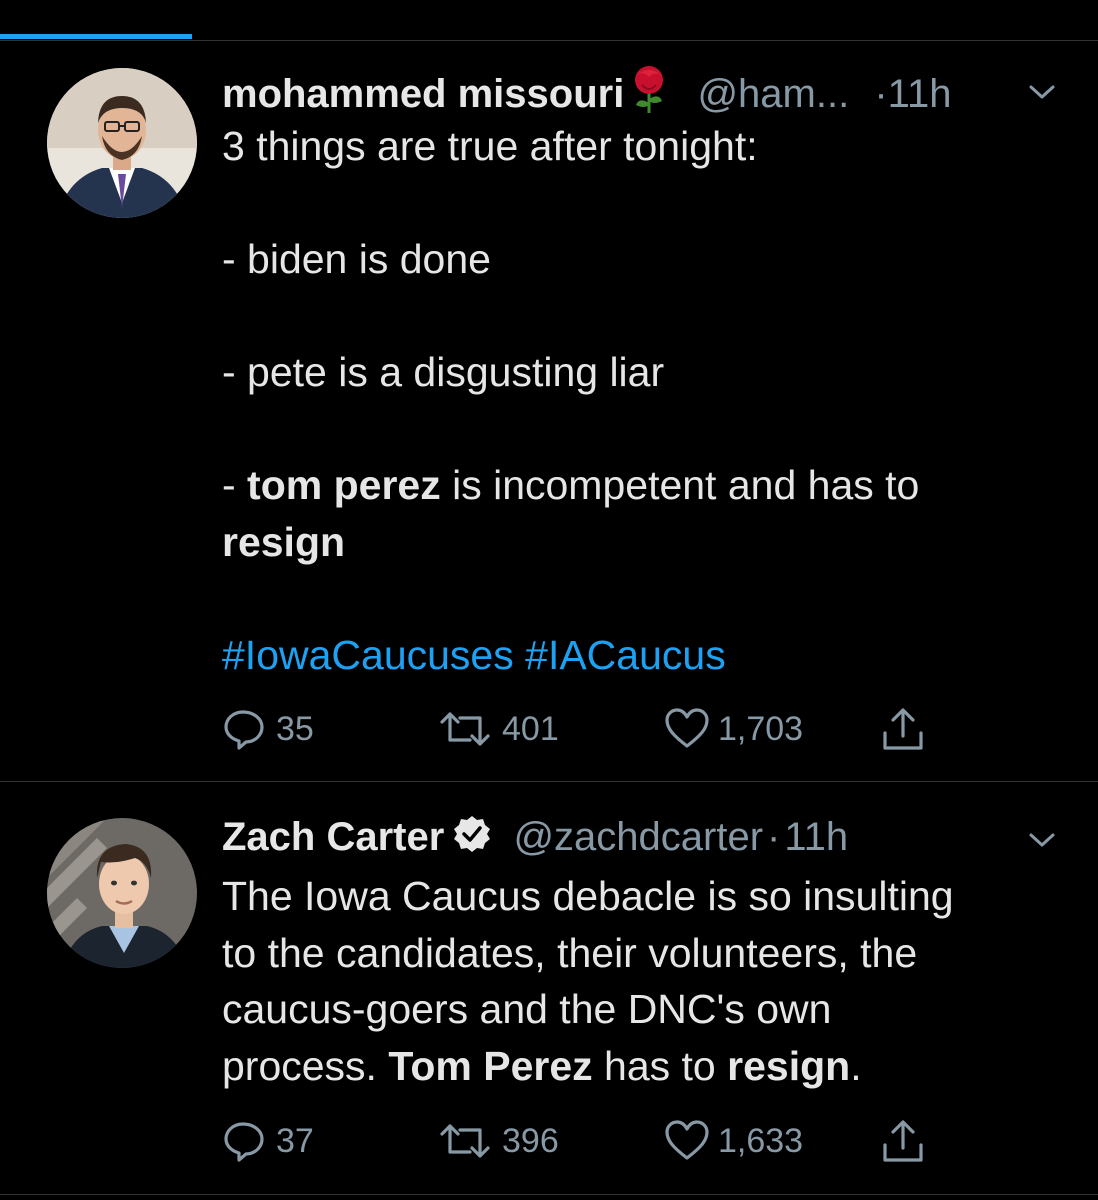 The width and height of the screenshot is (1098, 1200). What do you see at coordinates (96, 36) in the screenshot?
I see `progress-fill` at bounding box center [96, 36].